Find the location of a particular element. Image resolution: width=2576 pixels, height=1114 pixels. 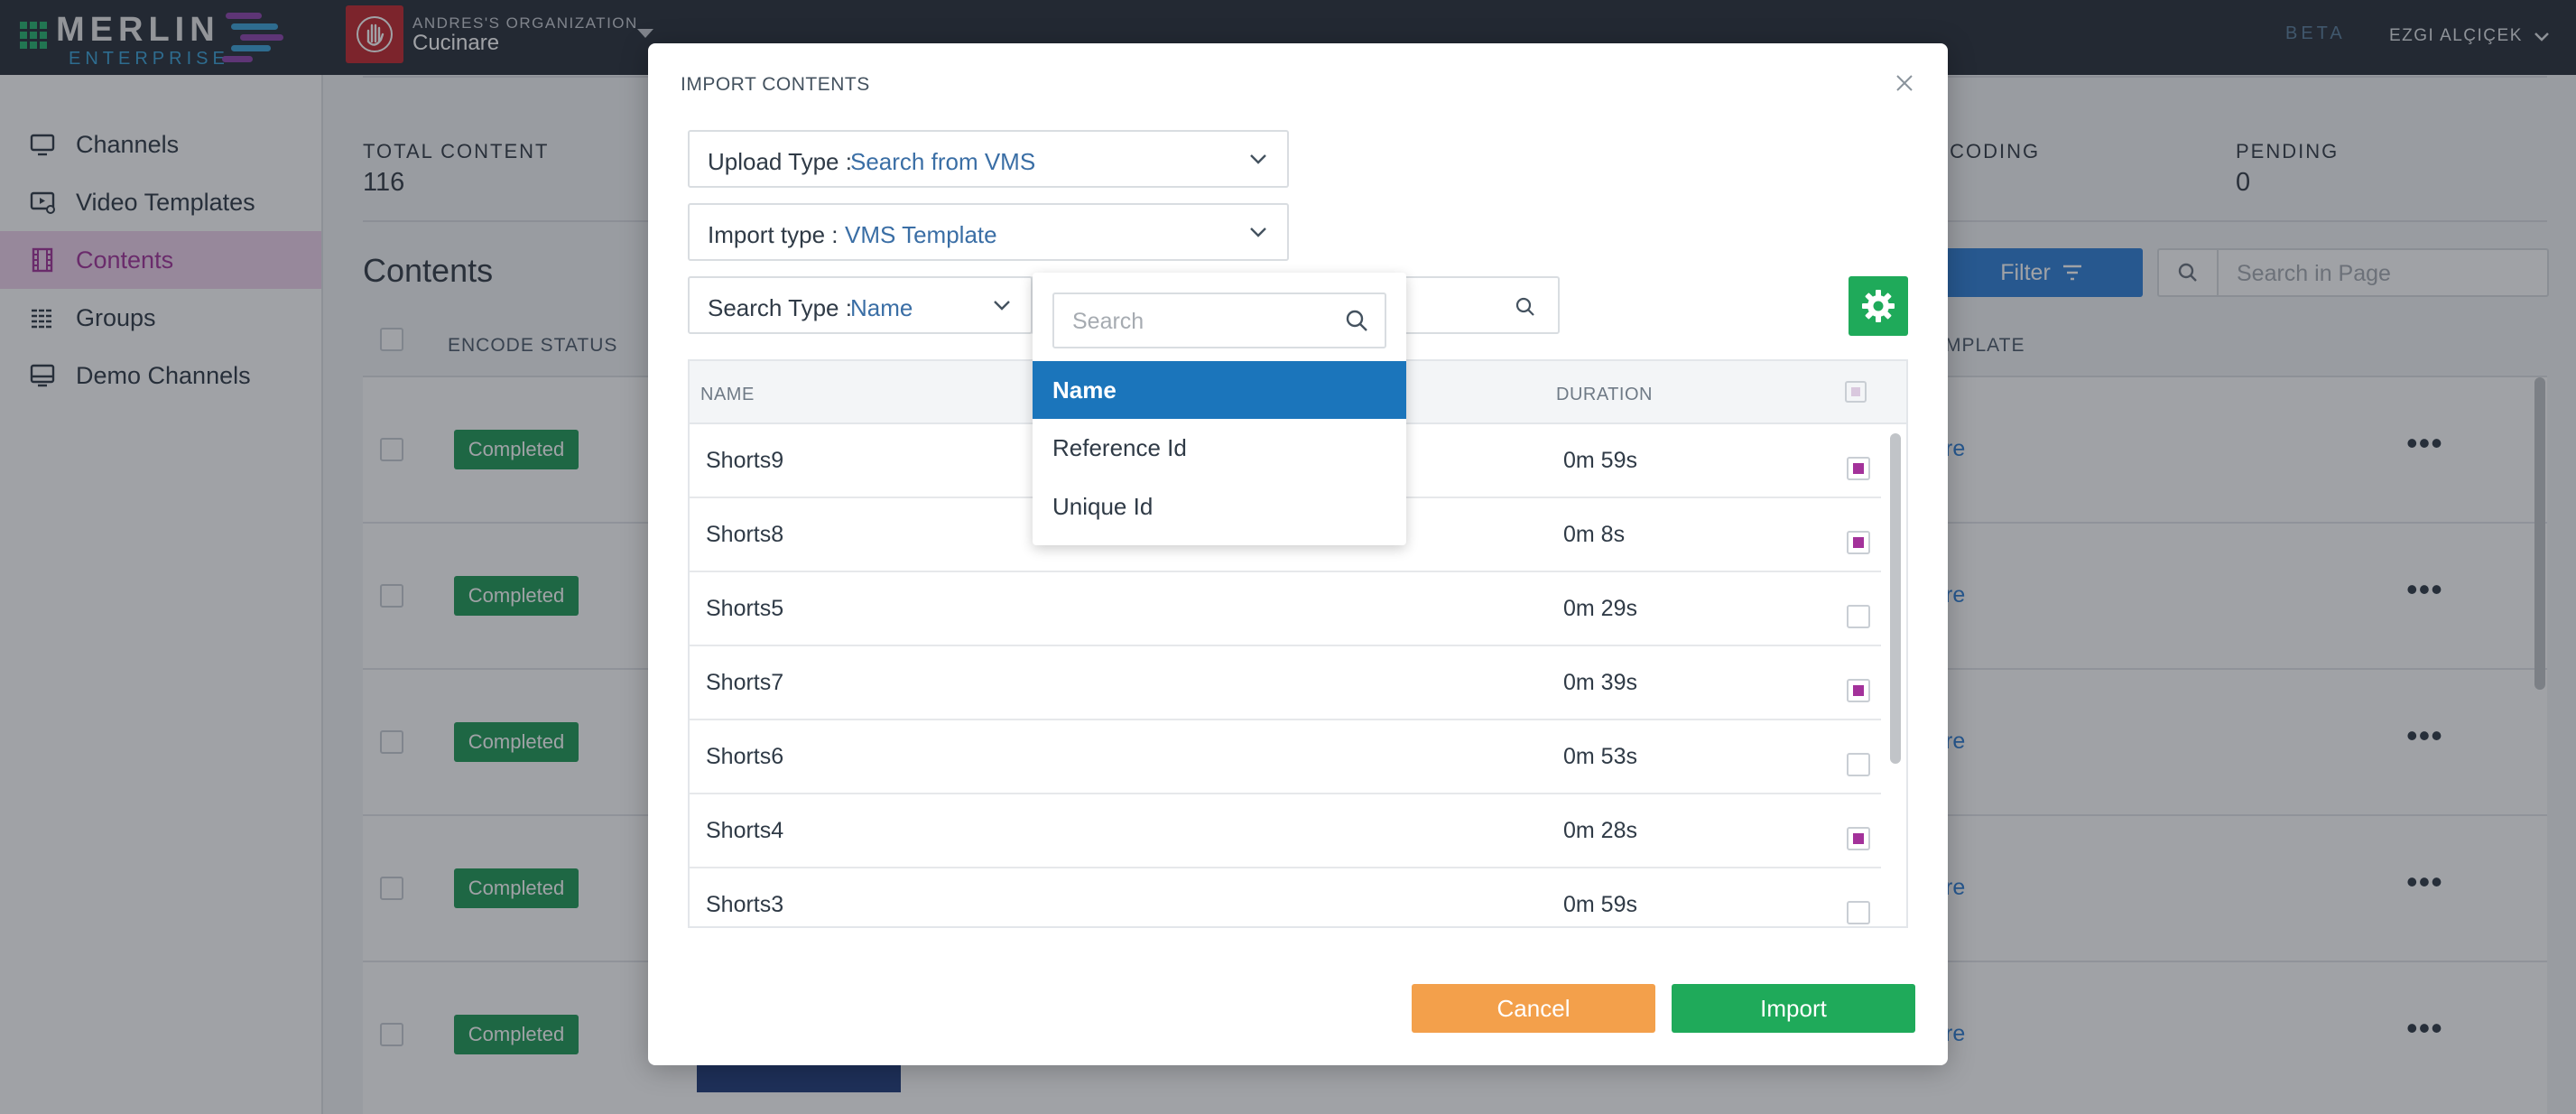

search-type-label: Search Type : is located at coordinates (780, 307).